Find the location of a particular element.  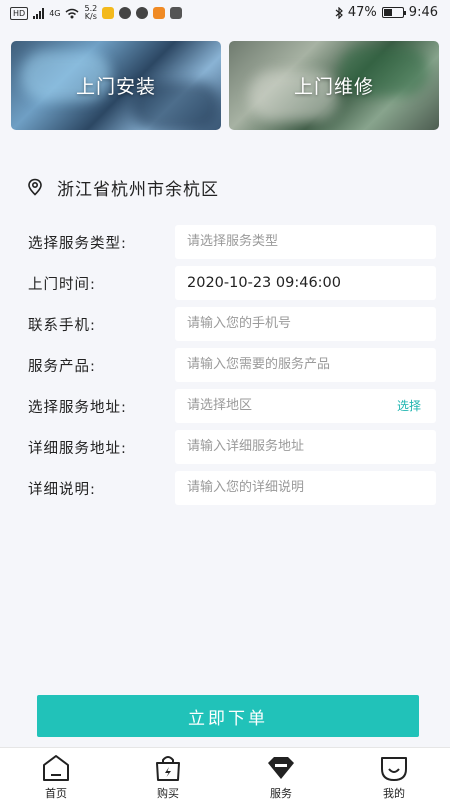

service-type-row: 选择服务类型: 请选择服务类型 is located at coordinates (225, 242).